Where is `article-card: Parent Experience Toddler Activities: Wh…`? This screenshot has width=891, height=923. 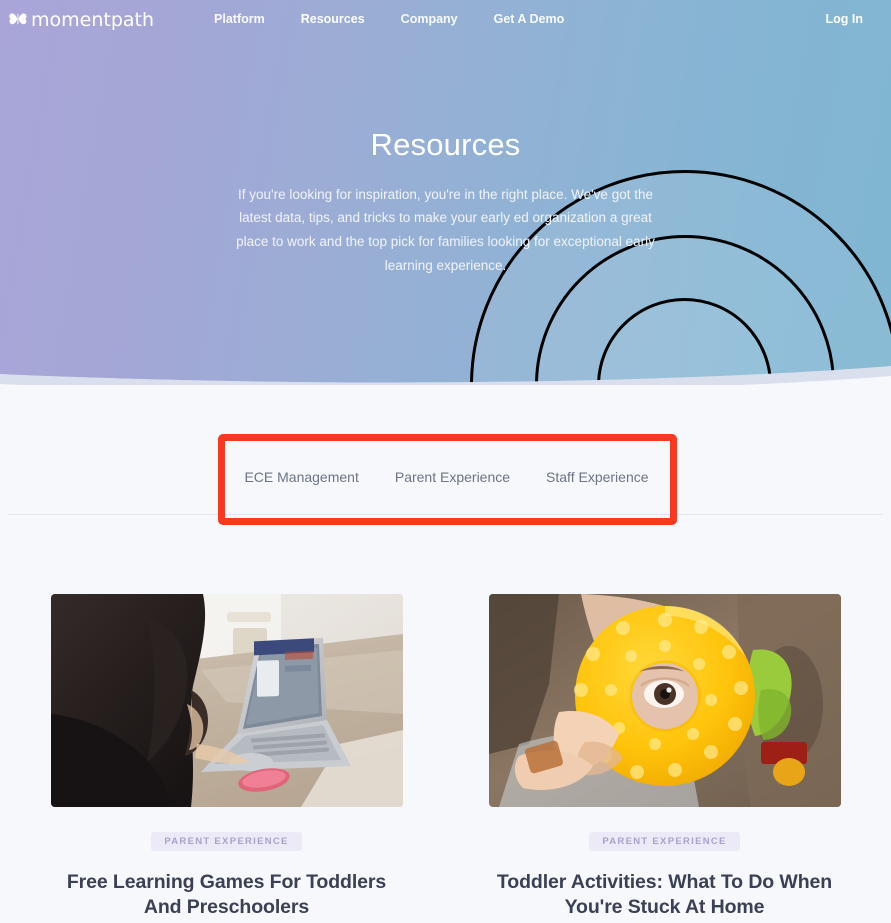 article-card: Parent Experience Toddler Activities: Wh… is located at coordinates (664, 757).